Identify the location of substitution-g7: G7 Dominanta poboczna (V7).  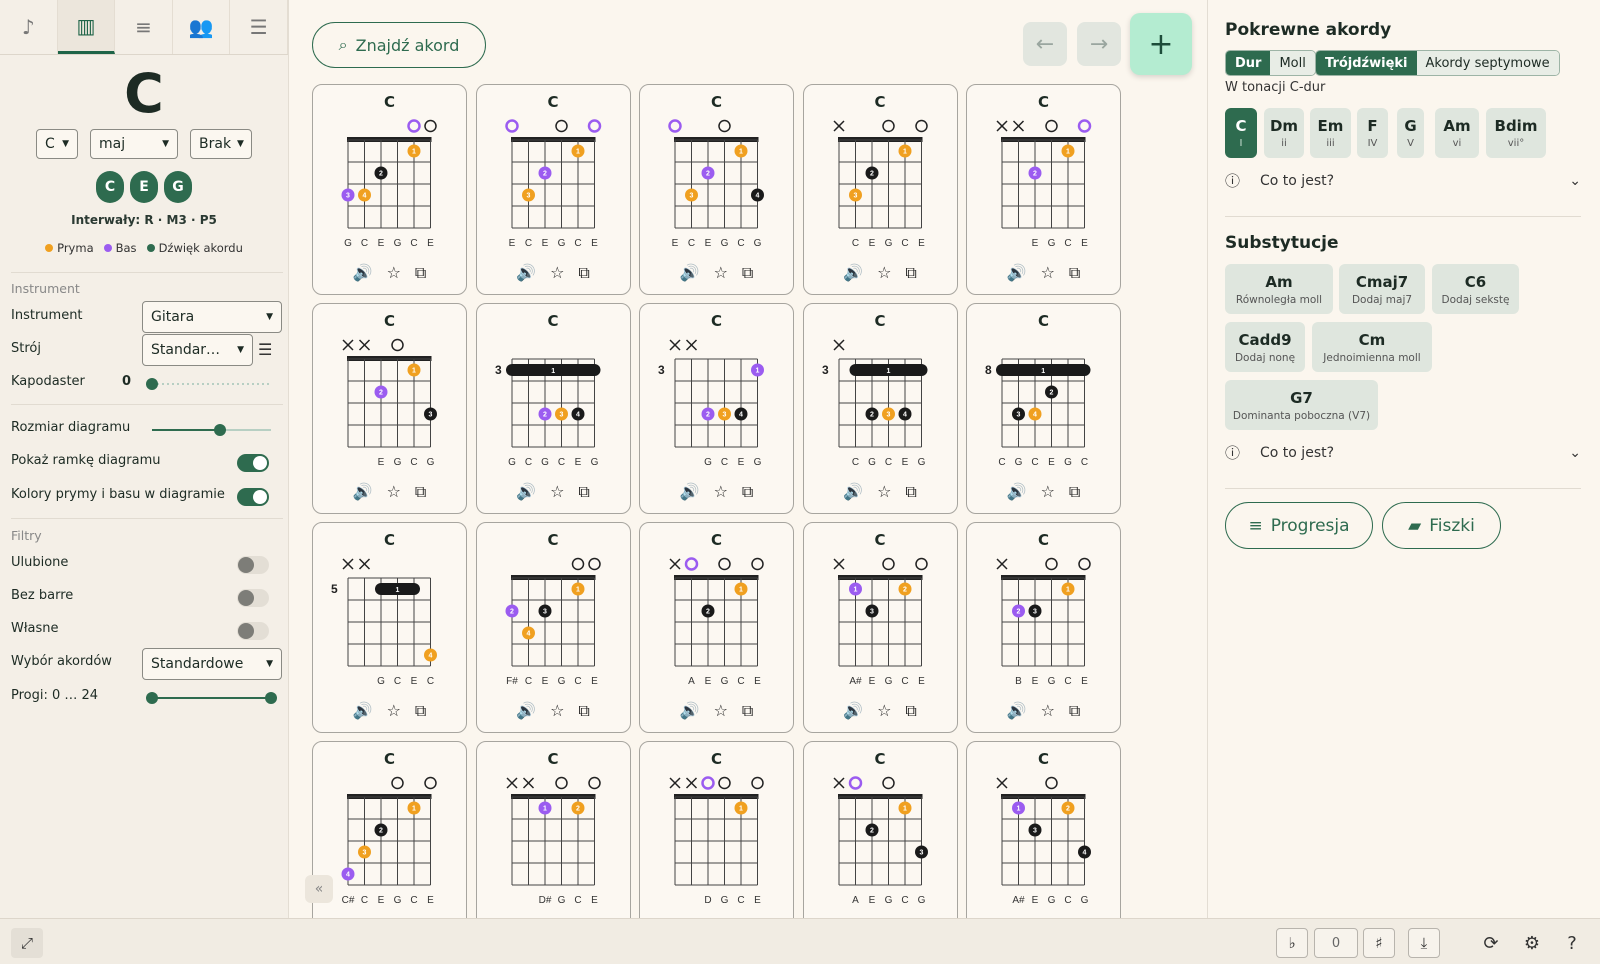
(1301, 405).